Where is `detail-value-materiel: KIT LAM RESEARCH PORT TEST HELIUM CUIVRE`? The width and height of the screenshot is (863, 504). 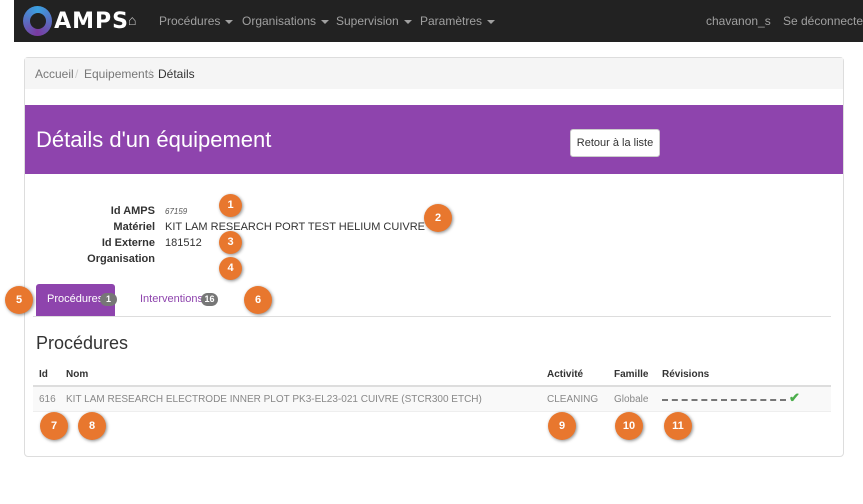
detail-value-materiel: KIT LAM RESEARCH PORT TEST HELIUM CUIVRE is located at coordinates (295, 227).